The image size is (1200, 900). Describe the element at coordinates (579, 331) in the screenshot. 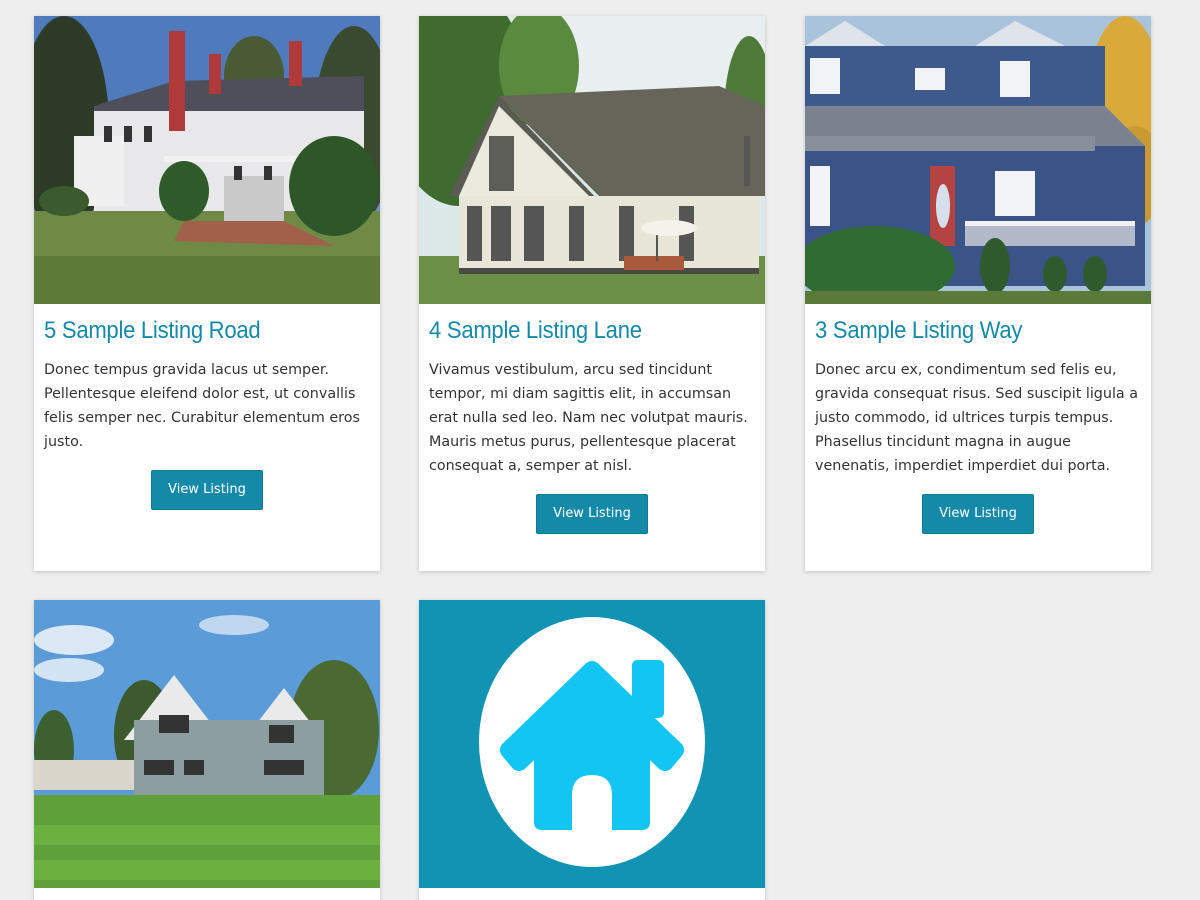

I see `listing-title: 4 Sample Listing Lane` at that location.